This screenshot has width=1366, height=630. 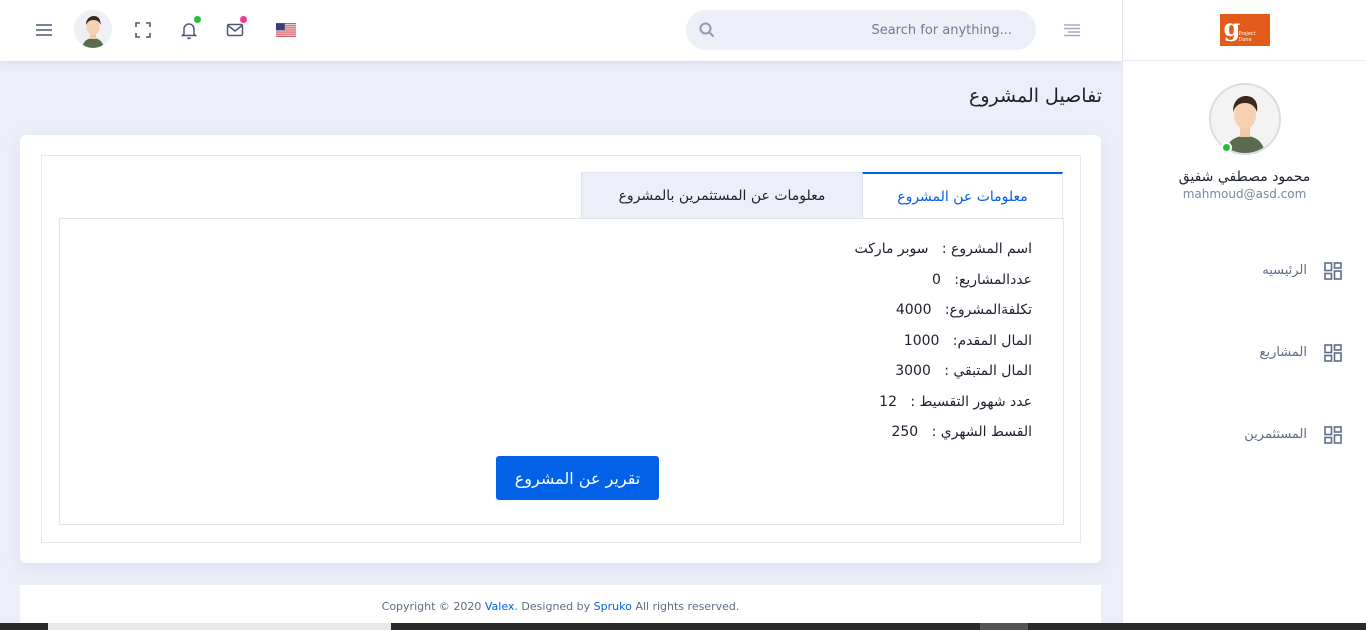 I want to click on logo-area: g Project Done, so click(x=1244, y=30).